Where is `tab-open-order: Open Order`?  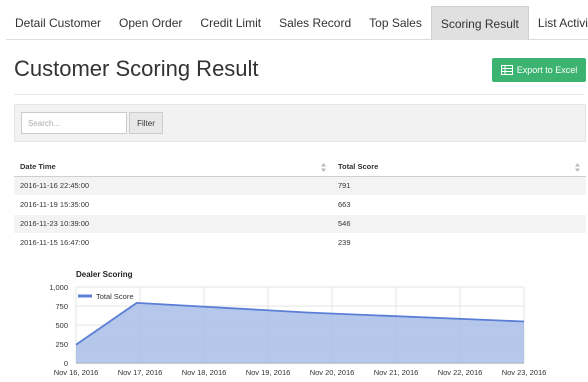 tab-open-order: Open Order is located at coordinates (150, 23).